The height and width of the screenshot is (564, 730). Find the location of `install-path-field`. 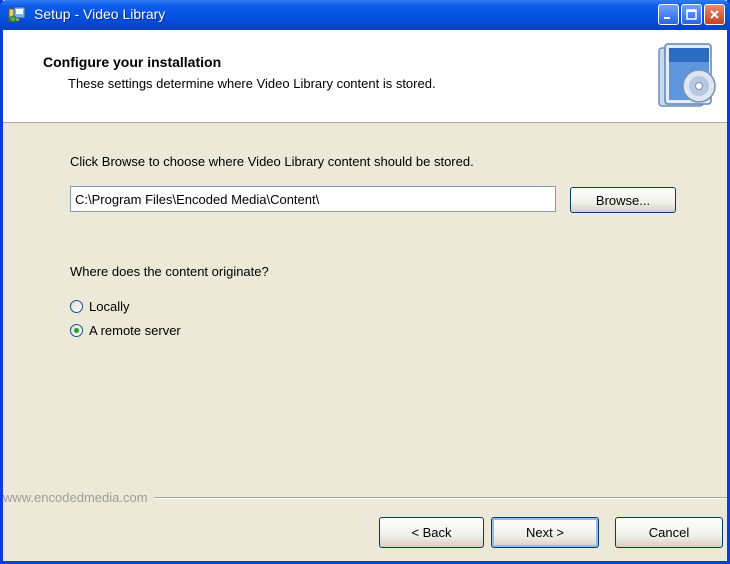

install-path-field is located at coordinates (313, 199).